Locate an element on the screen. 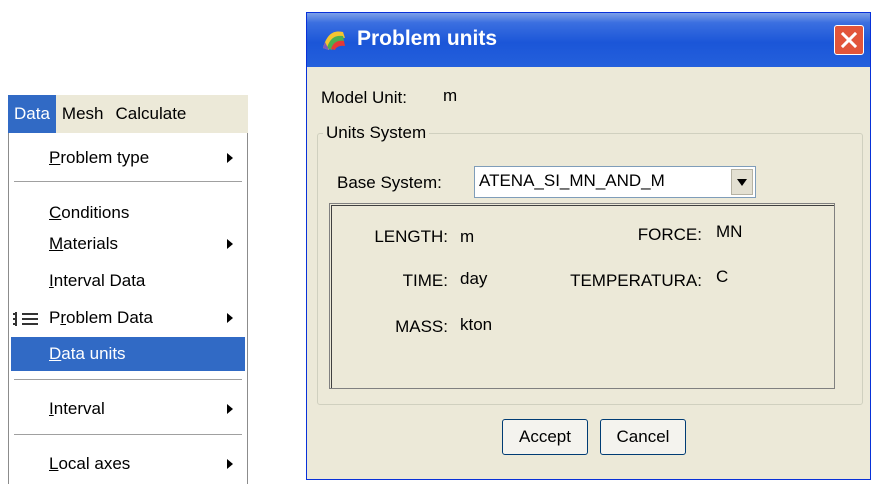 Image resolution: width=872 pixels, height=484 pixels. menu-item-label: Local axes is located at coordinates (90, 463).